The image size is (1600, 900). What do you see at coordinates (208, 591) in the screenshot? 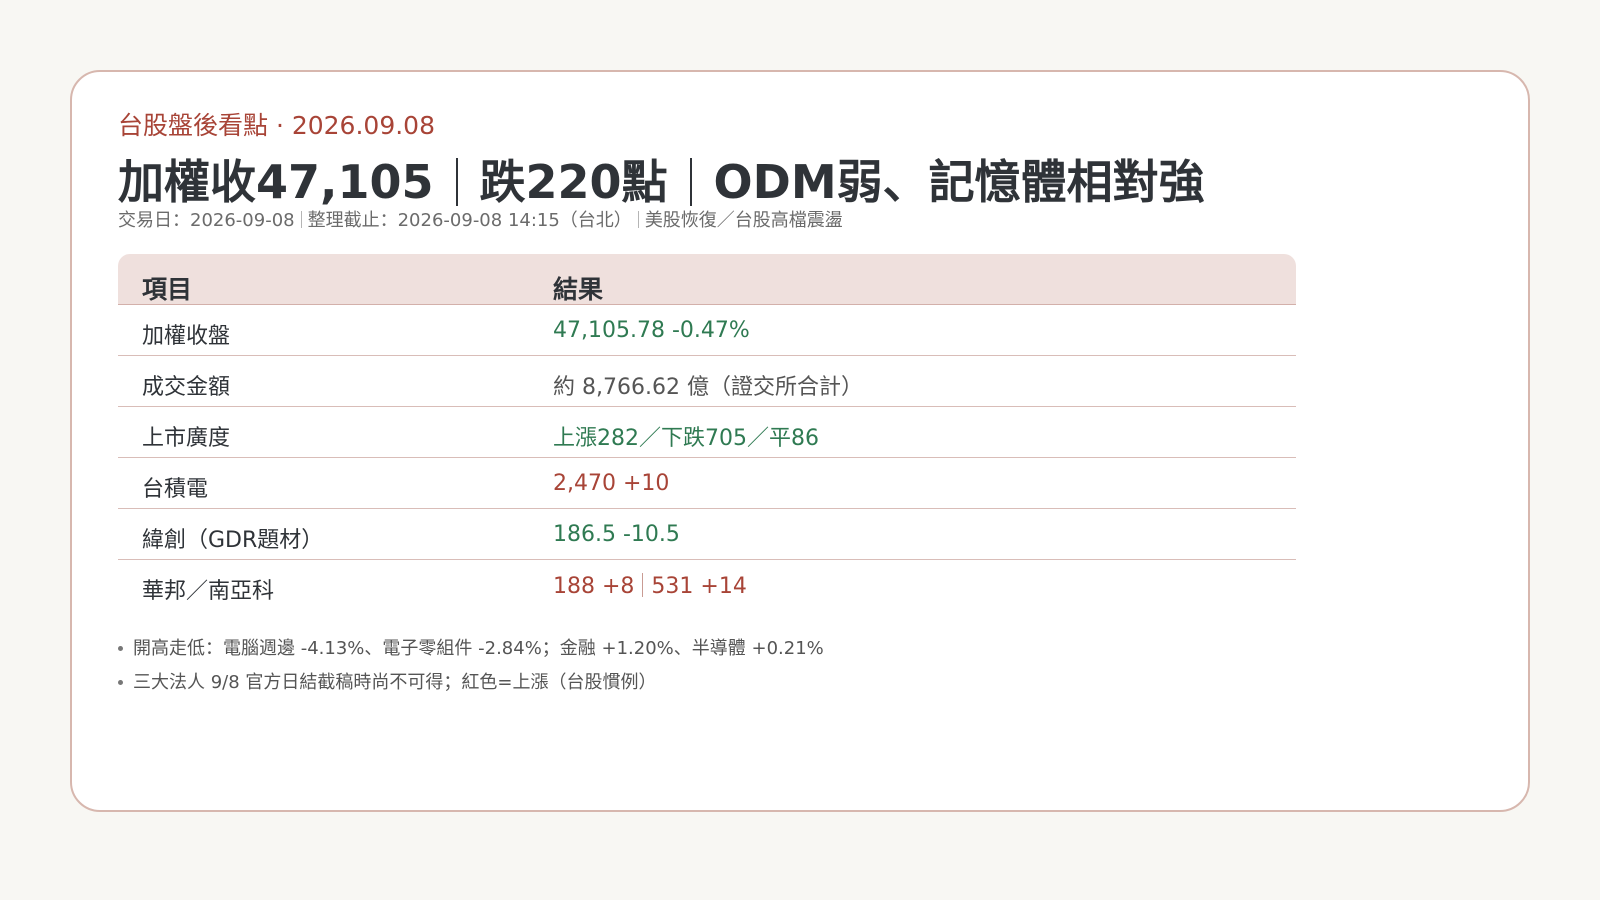
I see `row-label: 華邦／南亞科` at bounding box center [208, 591].